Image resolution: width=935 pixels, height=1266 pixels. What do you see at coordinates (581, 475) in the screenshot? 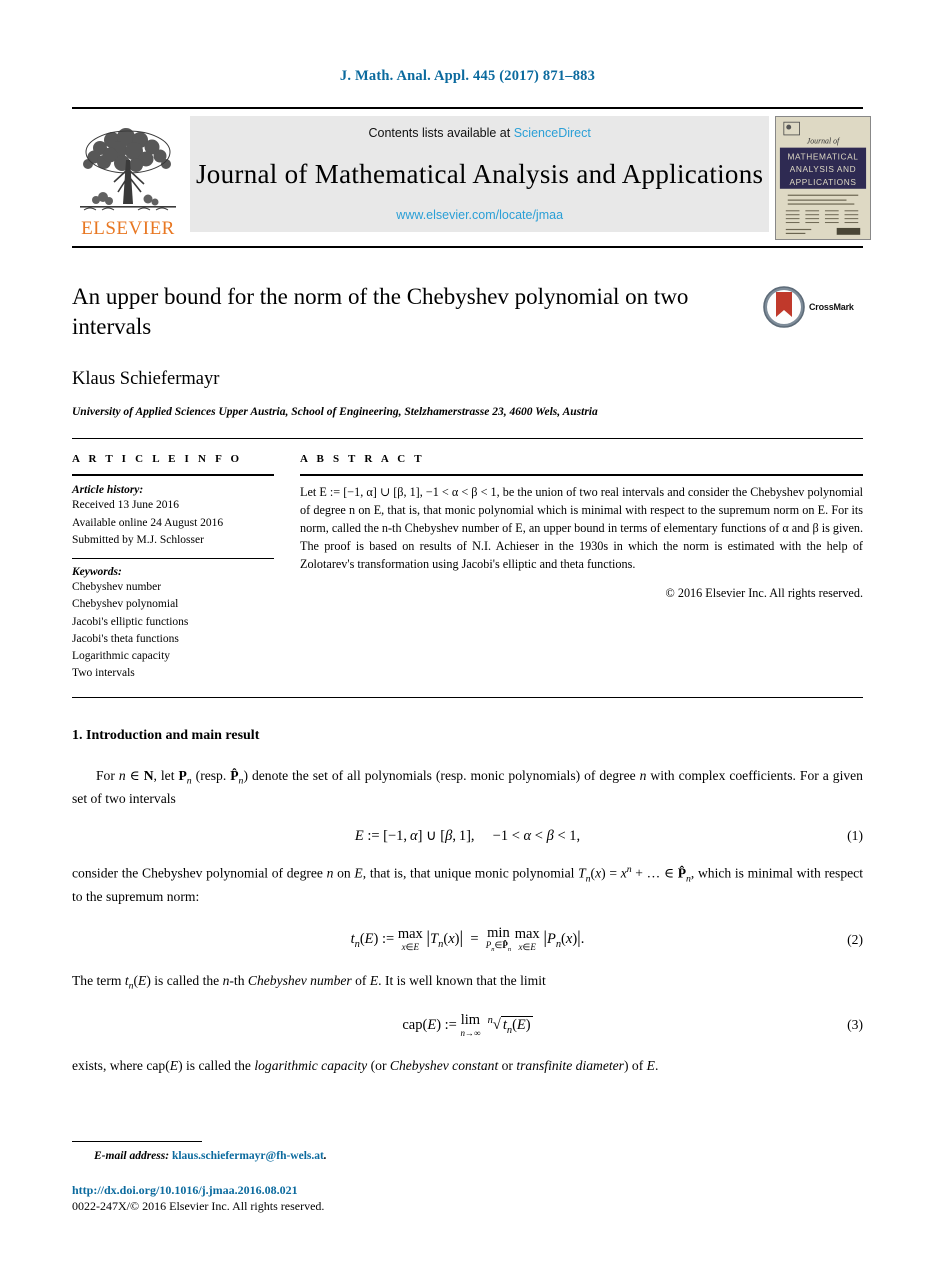
I see `abstract-rule` at bounding box center [581, 475].